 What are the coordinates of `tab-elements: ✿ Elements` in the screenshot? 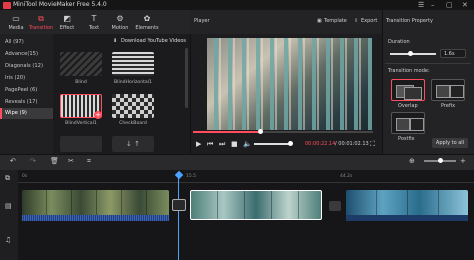 It's located at (147, 22).